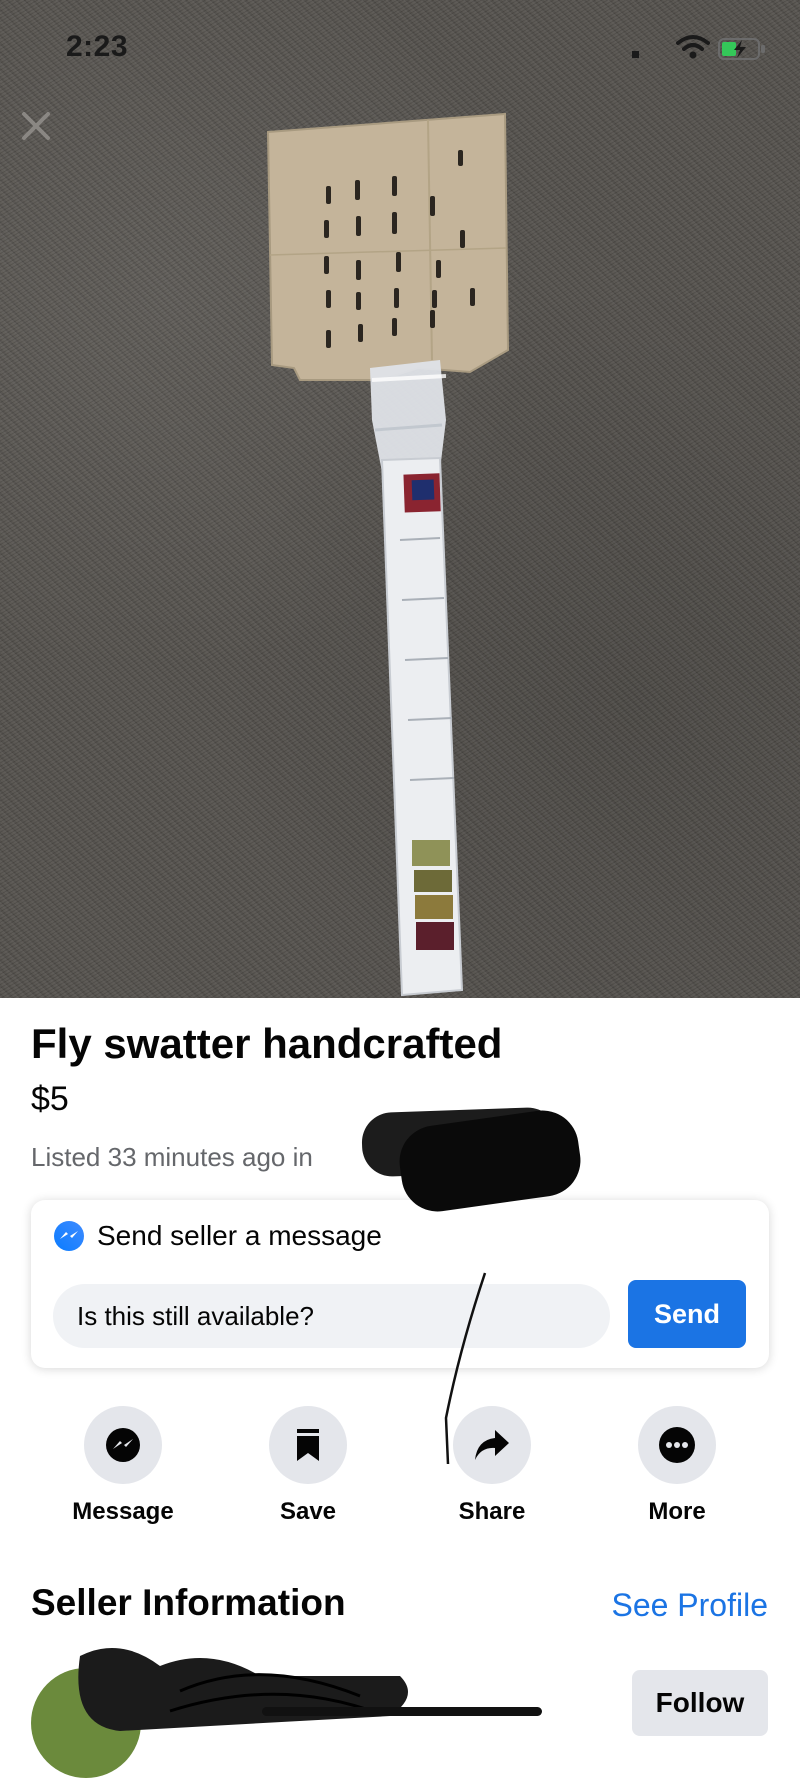 This screenshot has height=1778, width=800. I want to click on more-dots-icon, so click(677, 1445).